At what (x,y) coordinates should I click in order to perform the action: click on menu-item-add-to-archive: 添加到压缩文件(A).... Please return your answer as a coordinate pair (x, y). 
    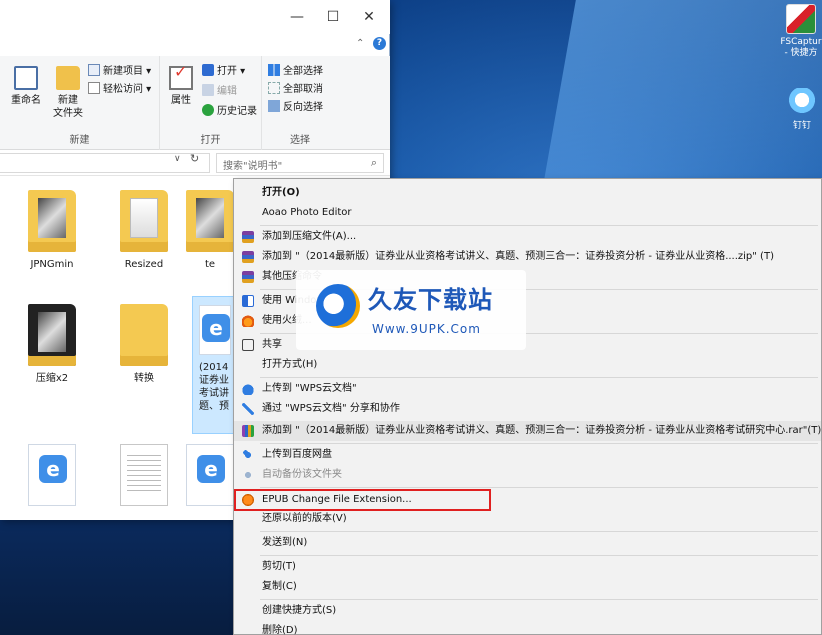
    Looking at the image, I should click on (527, 237).